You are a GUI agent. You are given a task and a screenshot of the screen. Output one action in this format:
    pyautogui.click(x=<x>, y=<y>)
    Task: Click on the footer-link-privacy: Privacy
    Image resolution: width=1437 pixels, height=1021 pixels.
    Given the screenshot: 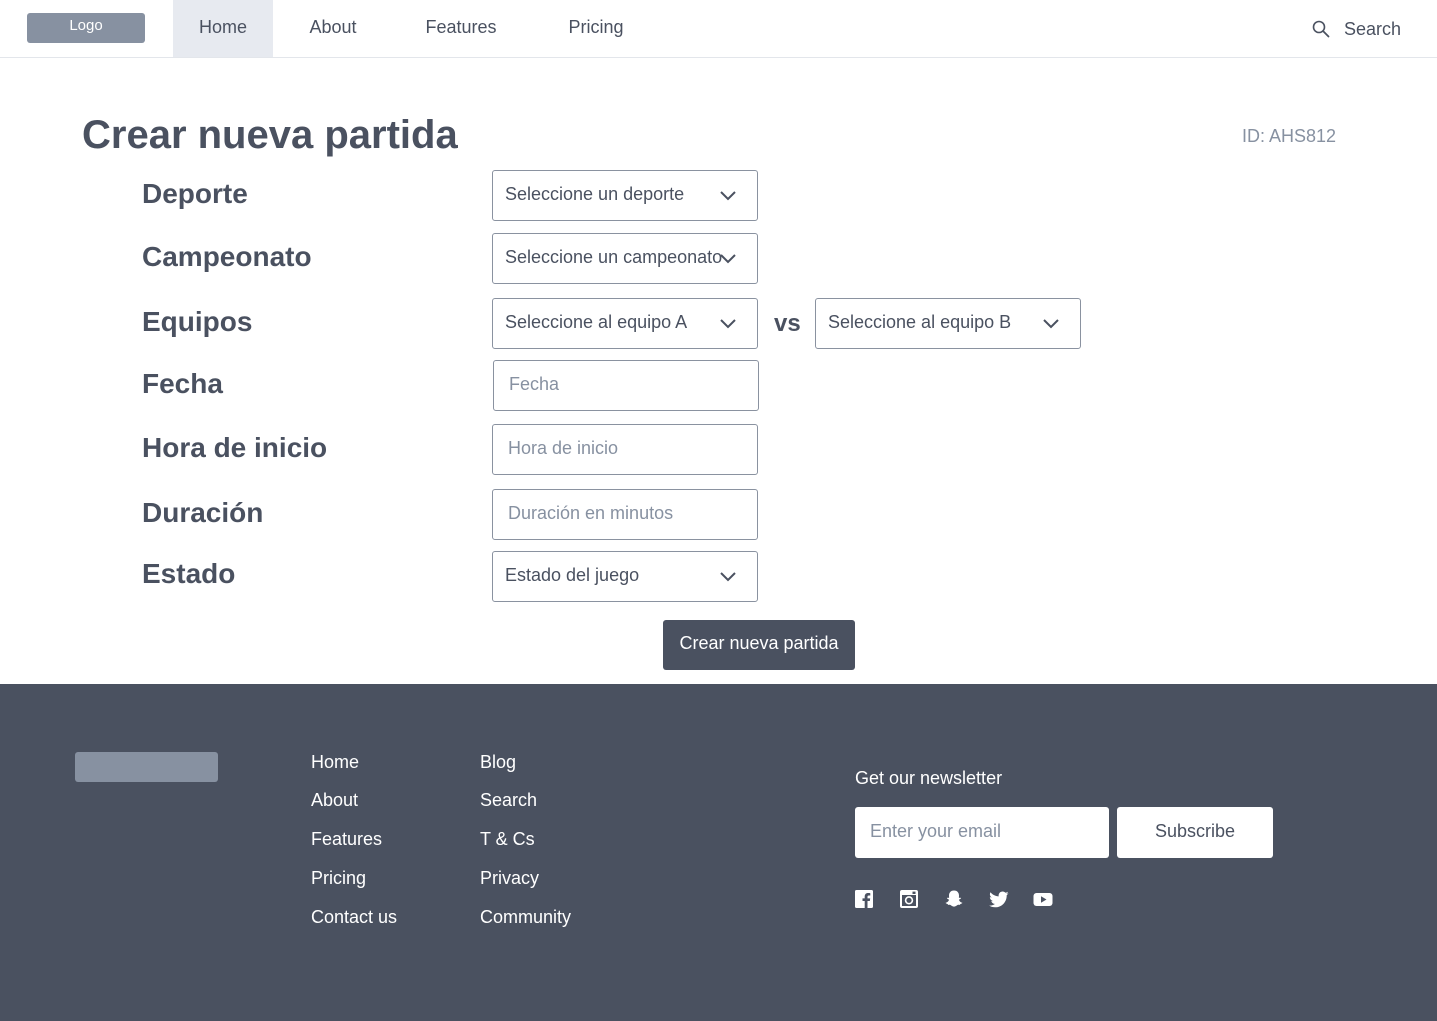 What is the action you would take?
    pyautogui.click(x=509, y=878)
    